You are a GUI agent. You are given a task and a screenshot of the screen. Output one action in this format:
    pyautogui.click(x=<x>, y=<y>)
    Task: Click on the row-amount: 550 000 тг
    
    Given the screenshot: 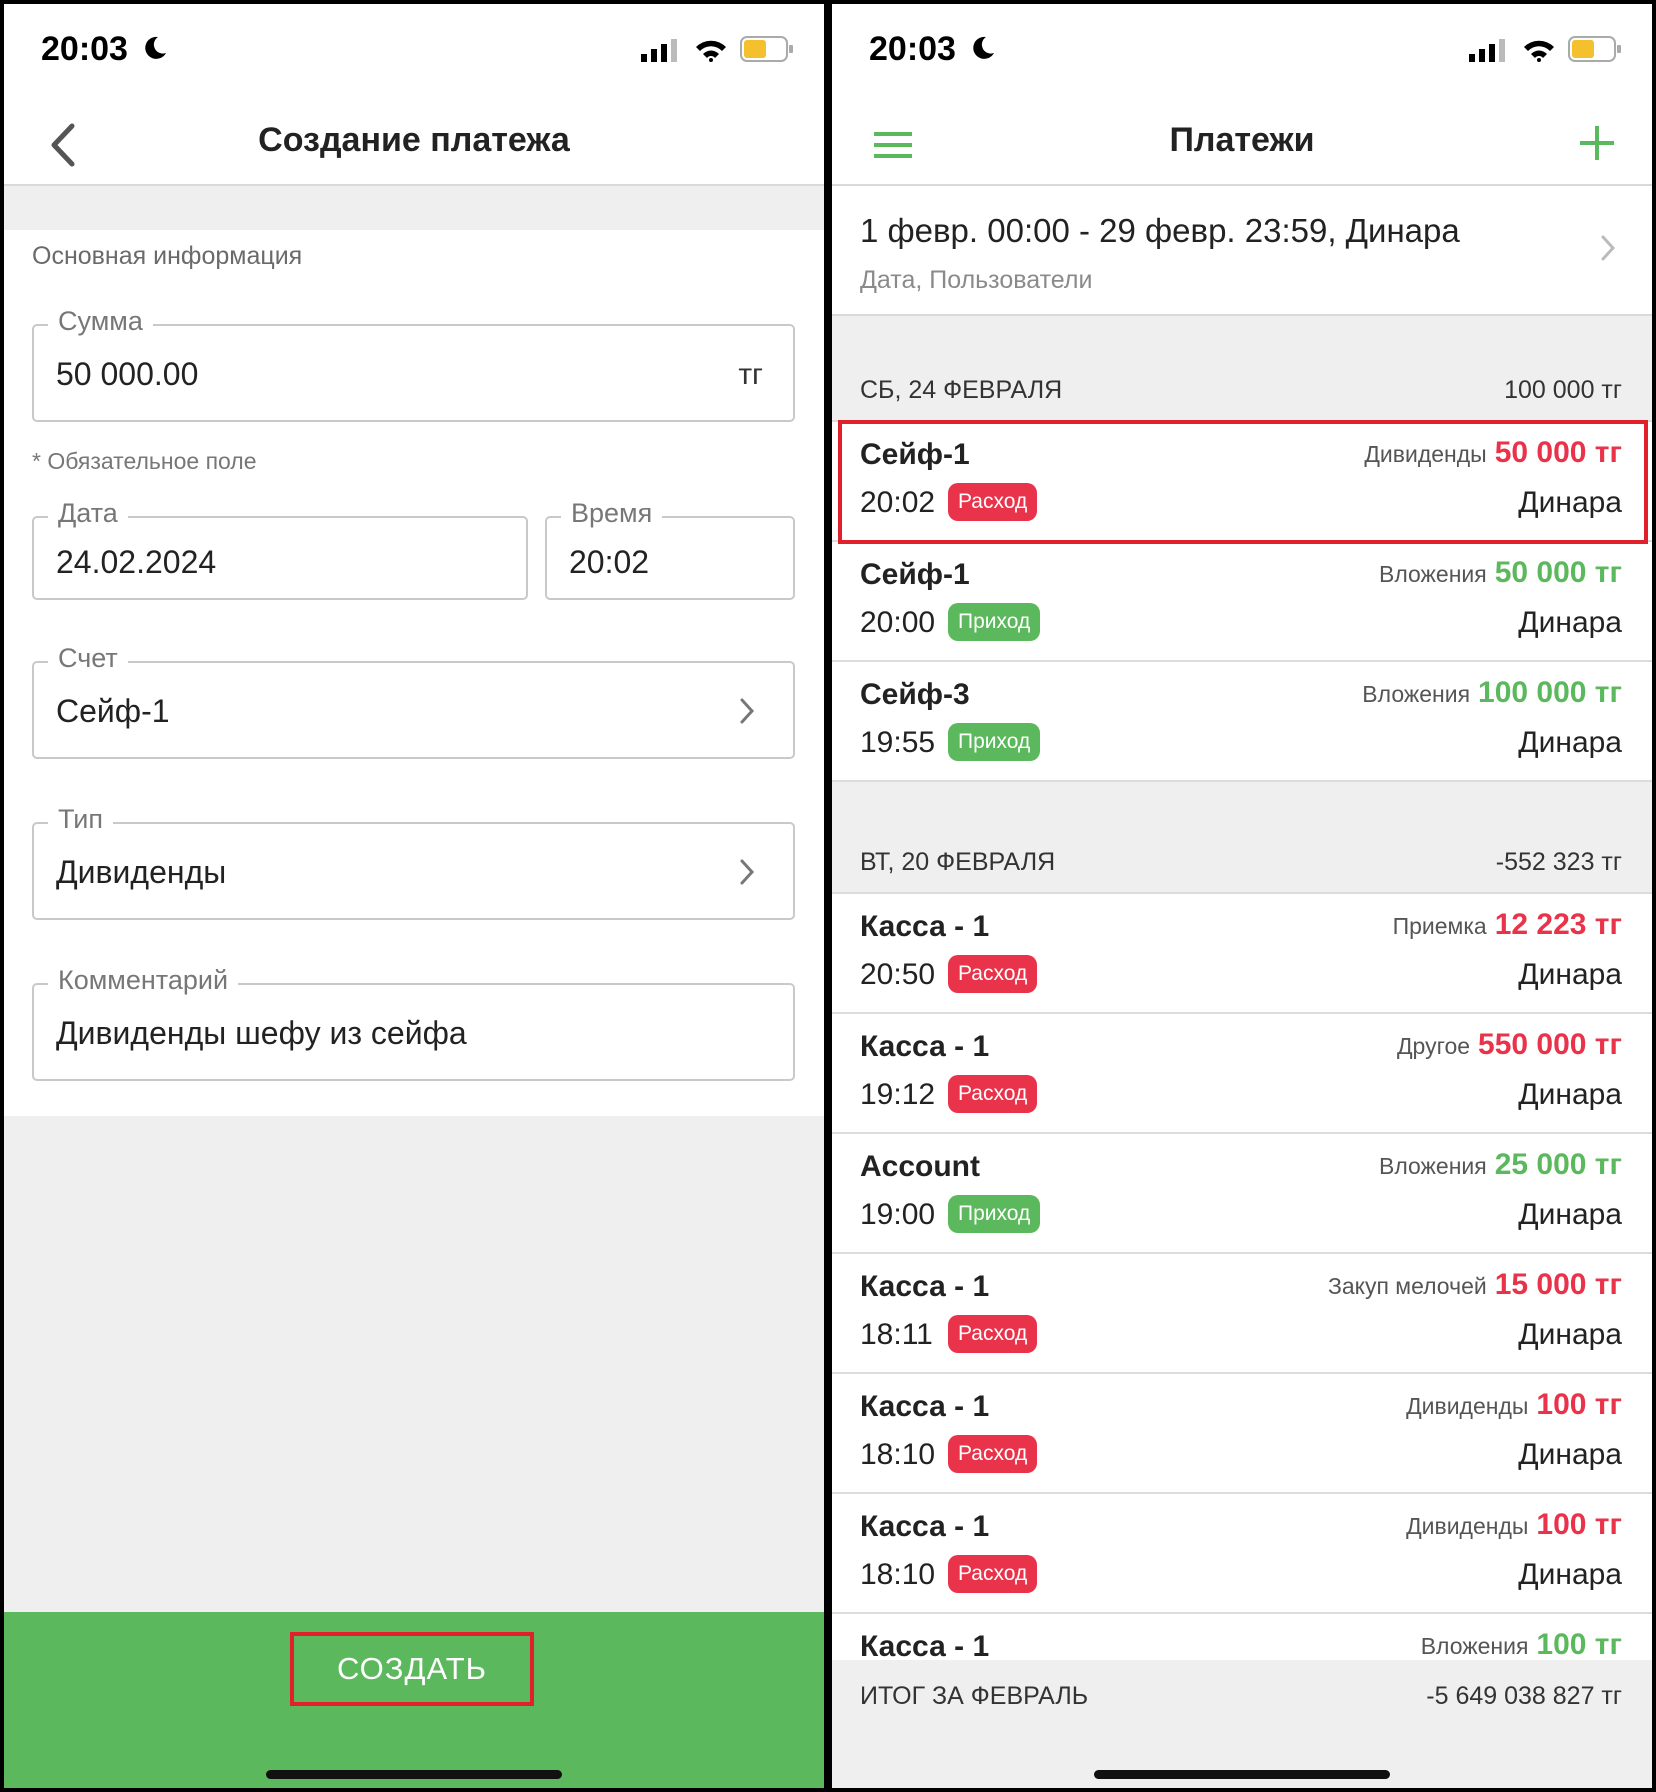 What is the action you would take?
    pyautogui.click(x=1550, y=1044)
    